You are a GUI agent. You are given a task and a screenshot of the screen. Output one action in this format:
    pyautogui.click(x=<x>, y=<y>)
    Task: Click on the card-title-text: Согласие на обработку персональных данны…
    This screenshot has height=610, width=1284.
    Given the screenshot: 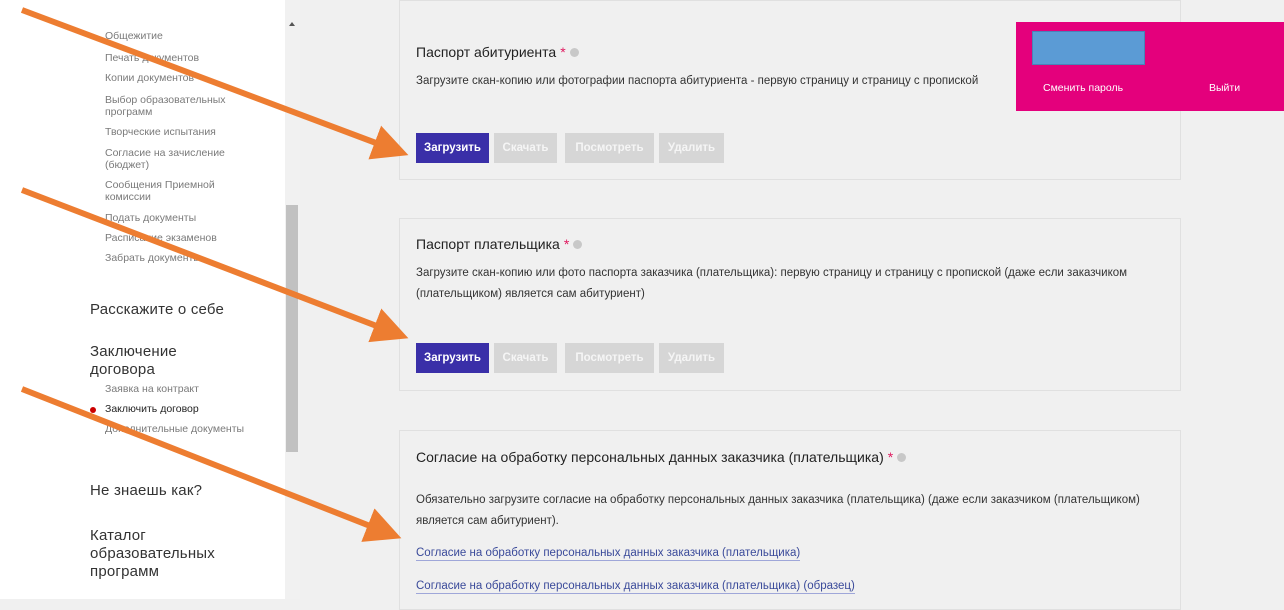 What is the action you would take?
    pyautogui.click(x=650, y=457)
    